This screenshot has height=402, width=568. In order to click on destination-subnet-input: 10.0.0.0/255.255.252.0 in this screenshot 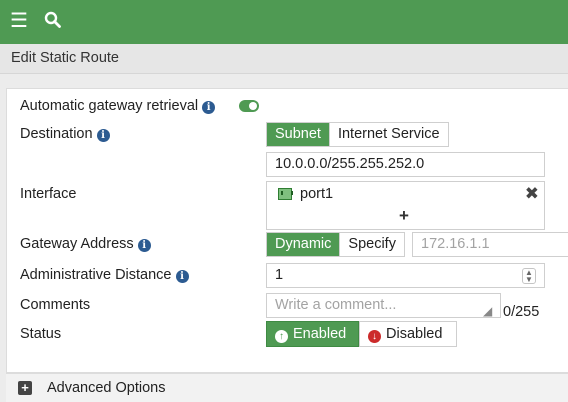, I will do `click(405, 164)`.